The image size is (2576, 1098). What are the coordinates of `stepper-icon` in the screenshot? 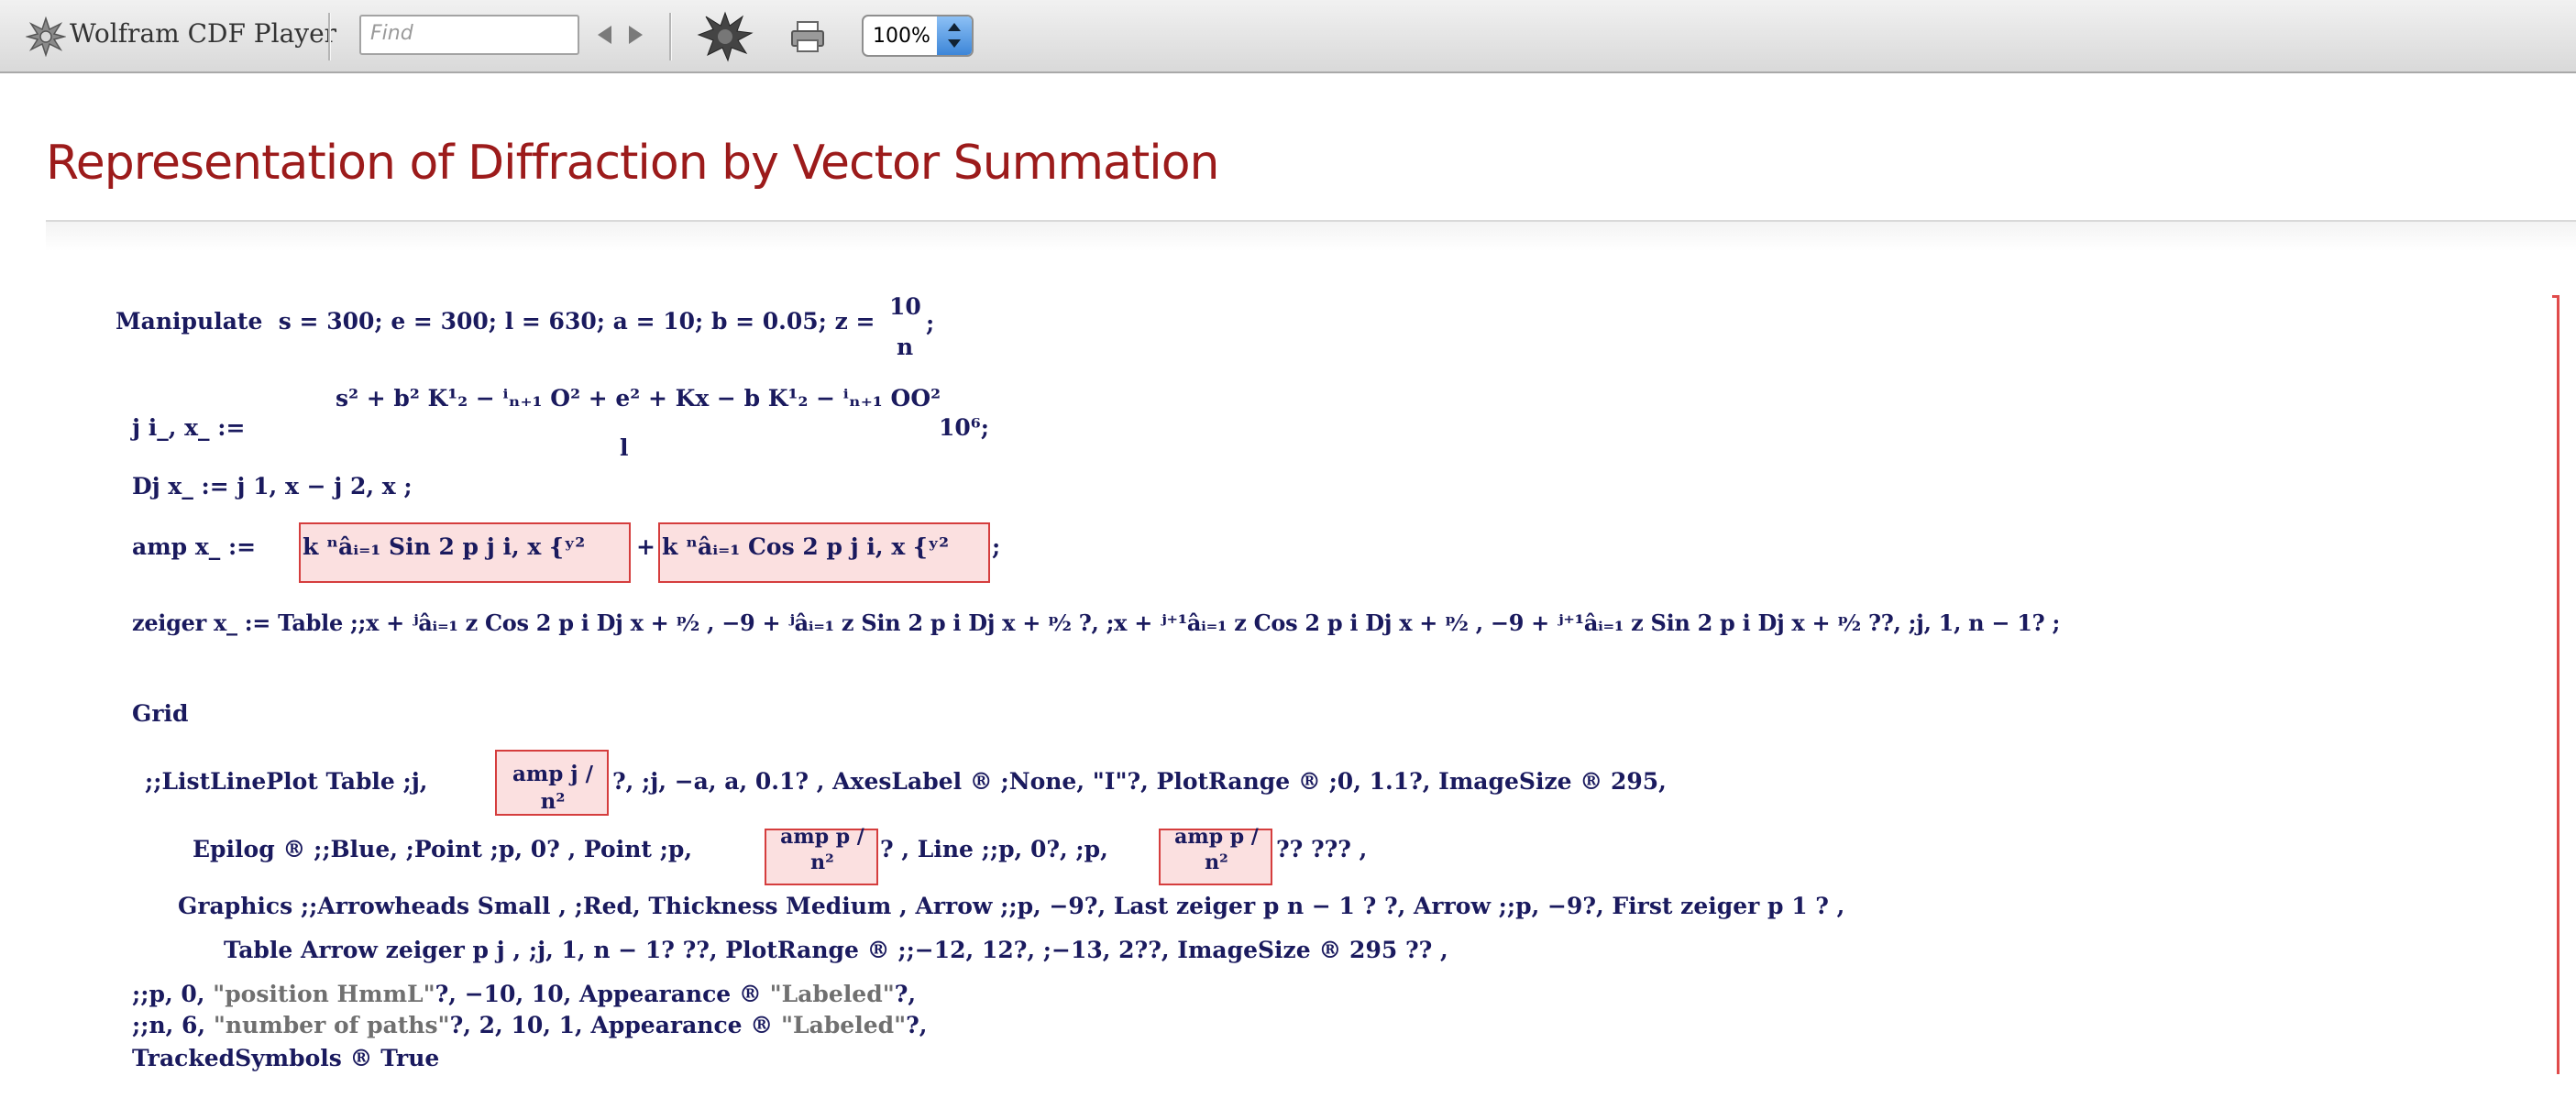 It's located at (955, 35).